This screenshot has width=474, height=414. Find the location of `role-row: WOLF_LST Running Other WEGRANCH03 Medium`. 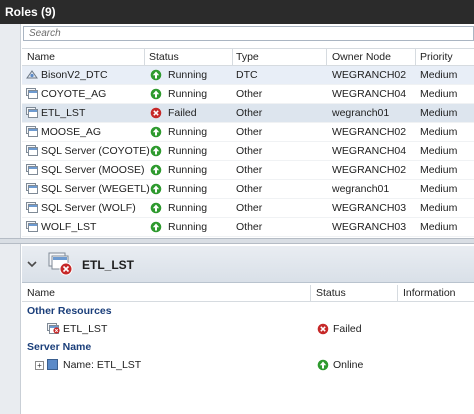

role-row: WOLF_LST Running Other WEGRANCH03 Medium is located at coordinates (248, 227).